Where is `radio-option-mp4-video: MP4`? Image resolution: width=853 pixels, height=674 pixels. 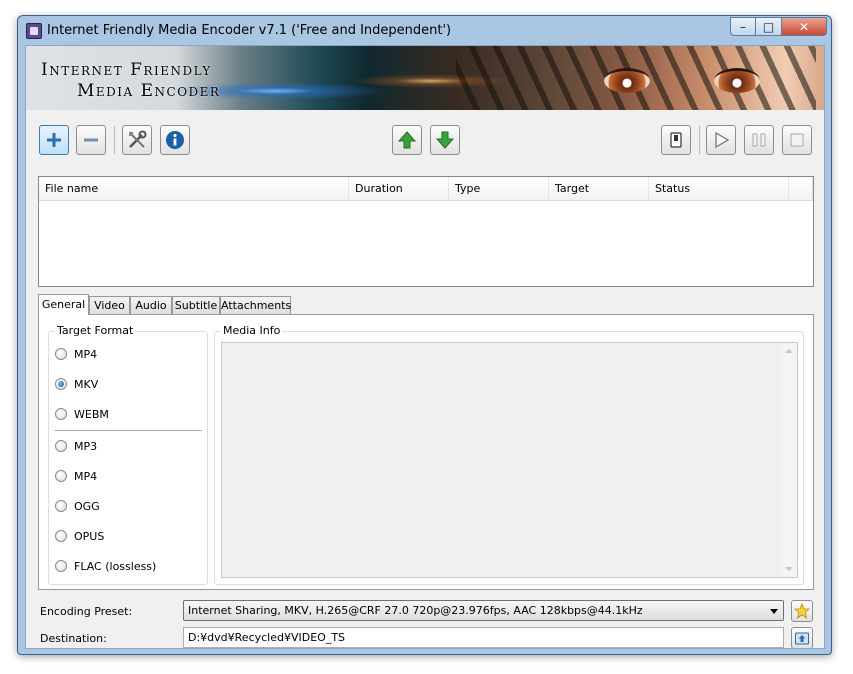
radio-option-mp4-video: MP4 is located at coordinates (76, 354).